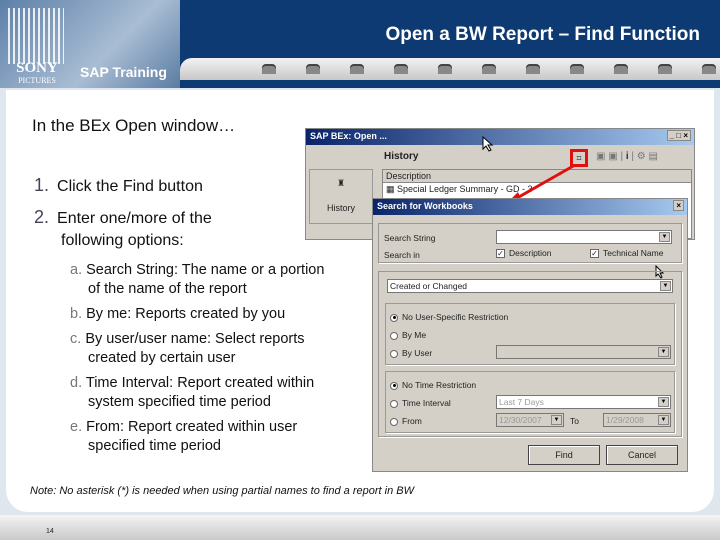 The width and height of the screenshot is (720, 540). I want to click on option-b: b. By me: Reports created by you, so click(205, 314).